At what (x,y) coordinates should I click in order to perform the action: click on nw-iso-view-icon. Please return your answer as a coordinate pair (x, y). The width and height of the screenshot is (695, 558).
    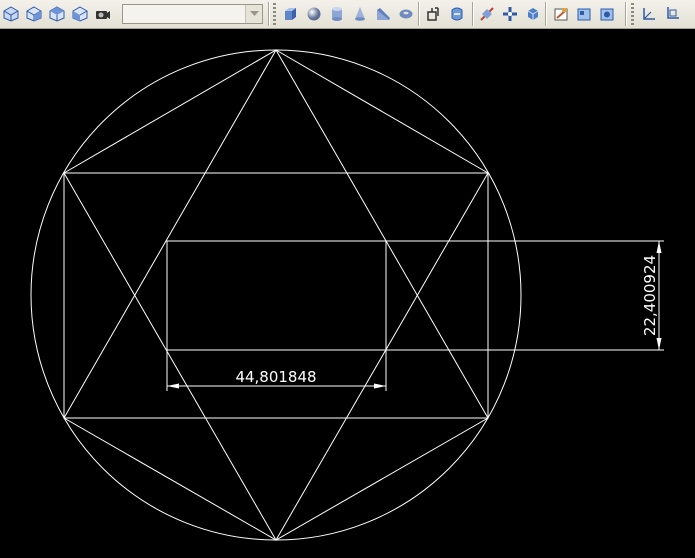
    Looking at the image, I should click on (80, 14).